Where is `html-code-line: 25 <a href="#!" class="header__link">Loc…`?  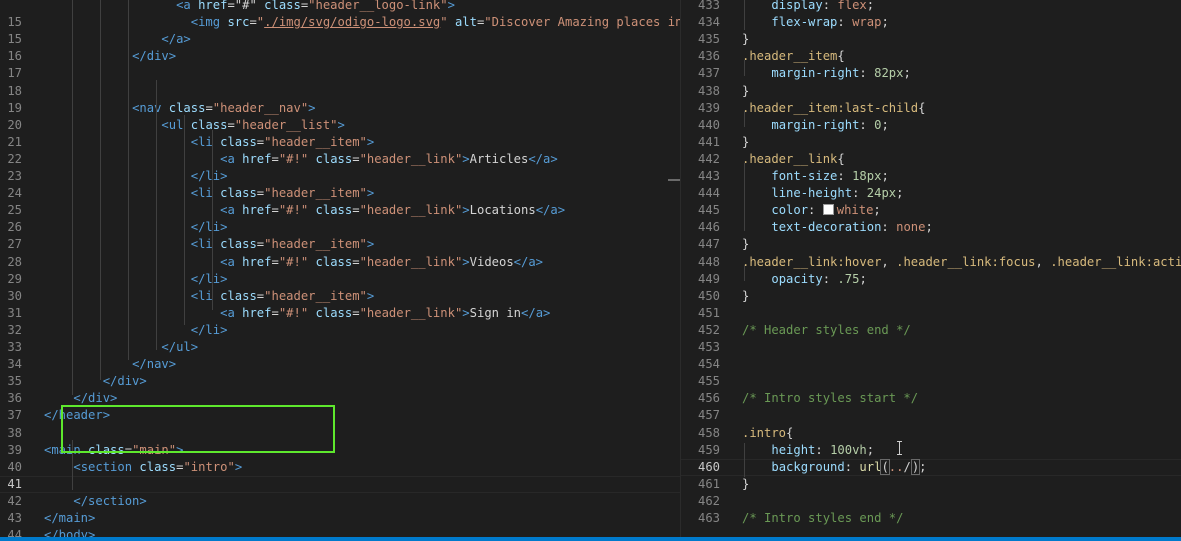 html-code-line: 25 <a href="#!" class="header__link">Loc… is located at coordinates (340, 210).